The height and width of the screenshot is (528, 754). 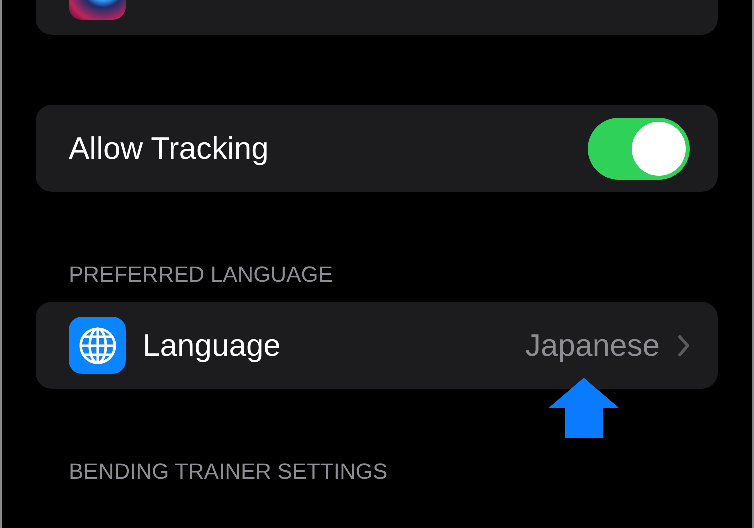 I want to click on globe-icon, so click(x=97, y=345).